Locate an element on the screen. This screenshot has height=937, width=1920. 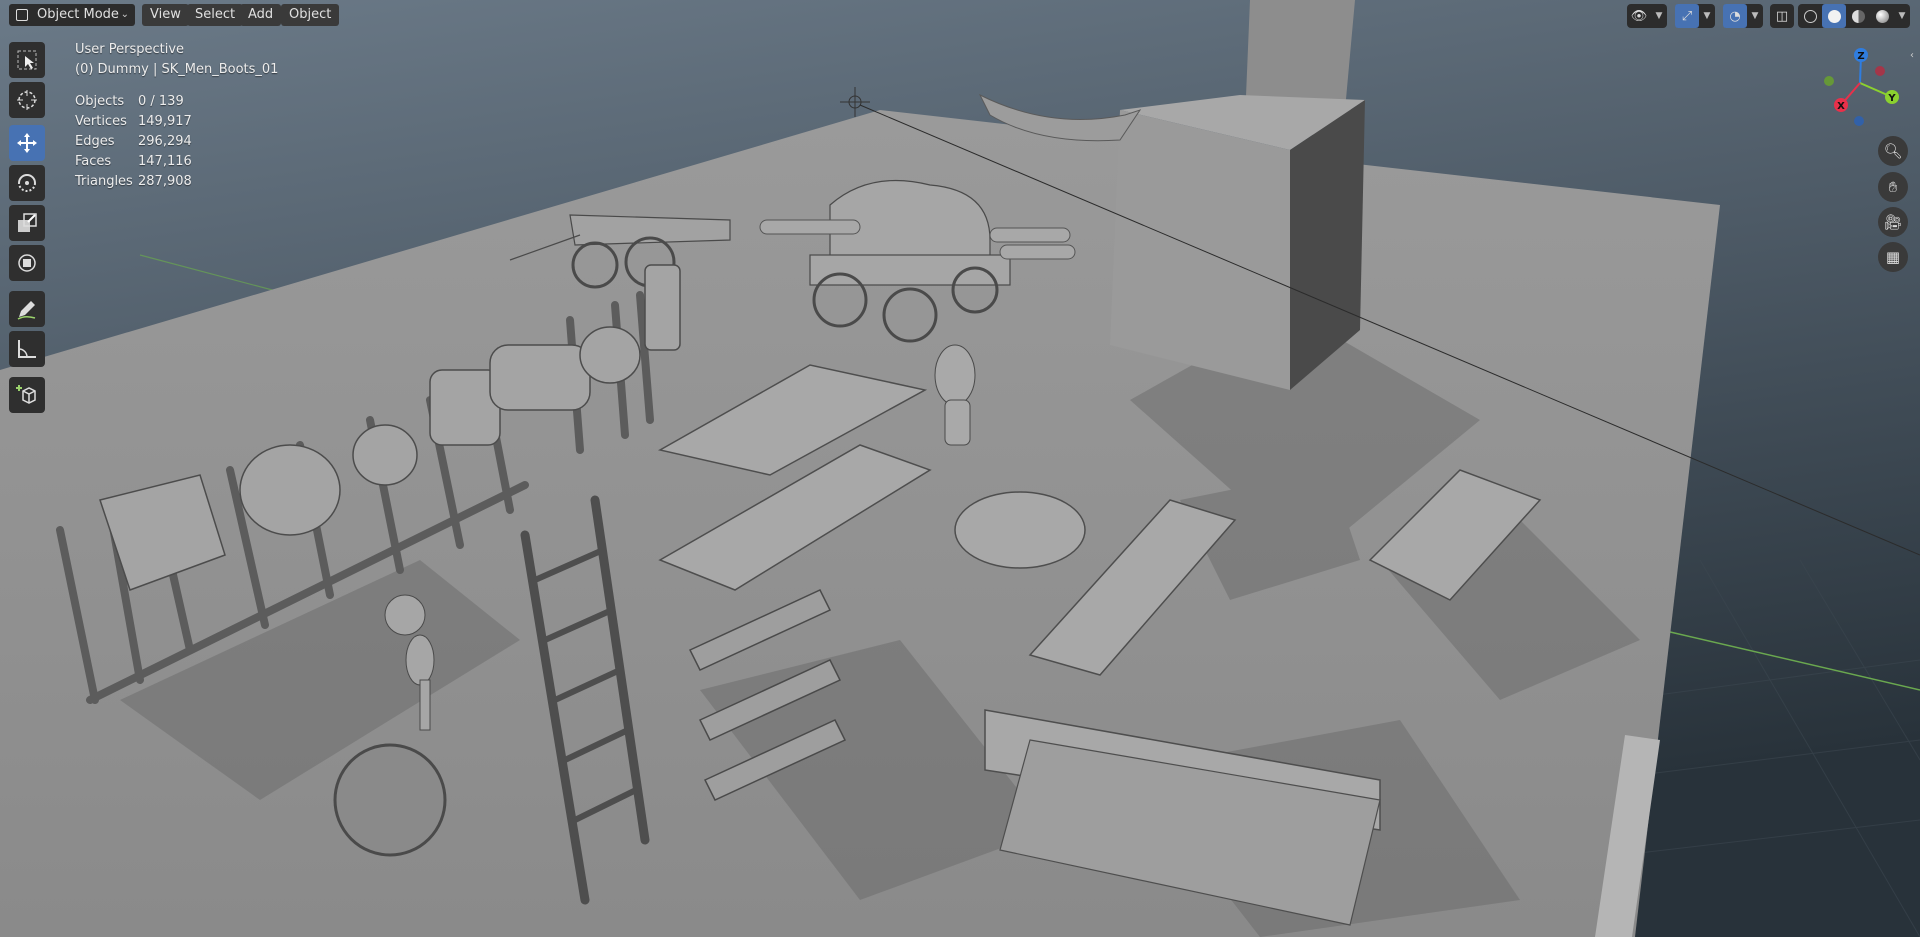
scale-icon is located at coordinates (27, 222).